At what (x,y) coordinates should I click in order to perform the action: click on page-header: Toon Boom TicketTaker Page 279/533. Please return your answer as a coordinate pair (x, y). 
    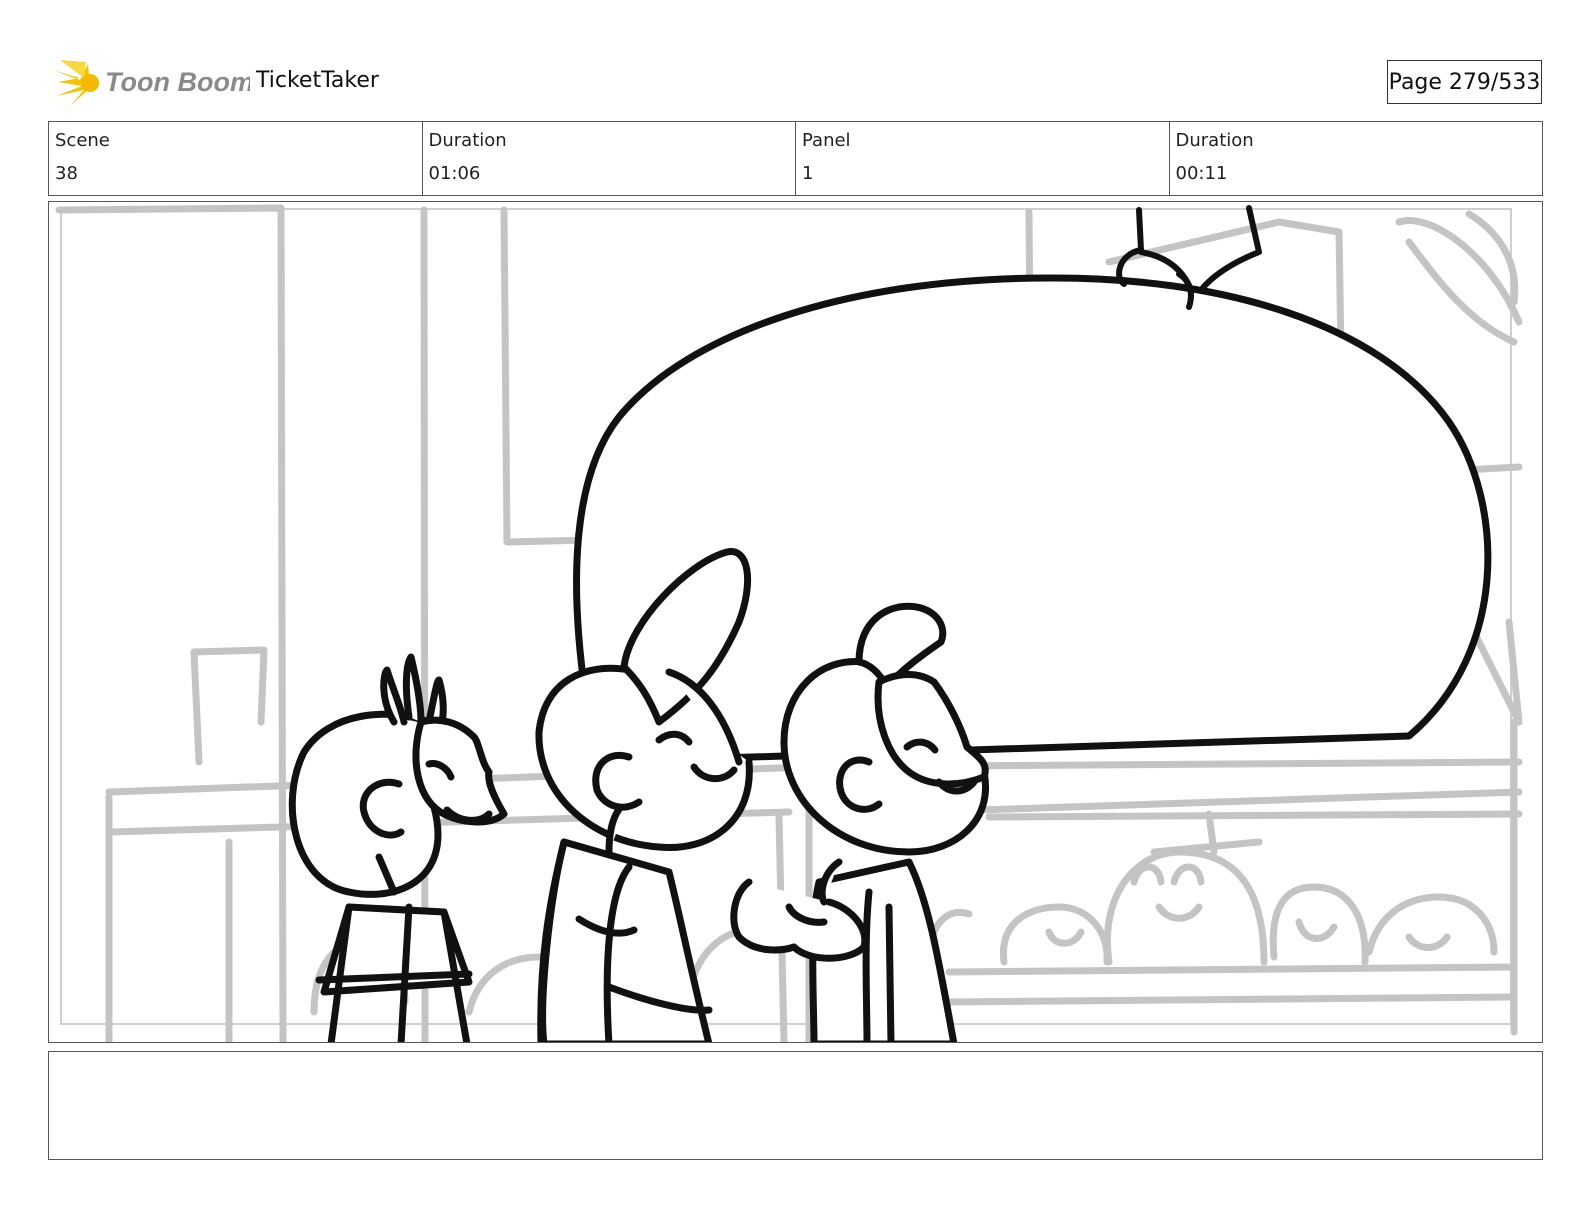
    Looking at the image, I should click on (792, 60).